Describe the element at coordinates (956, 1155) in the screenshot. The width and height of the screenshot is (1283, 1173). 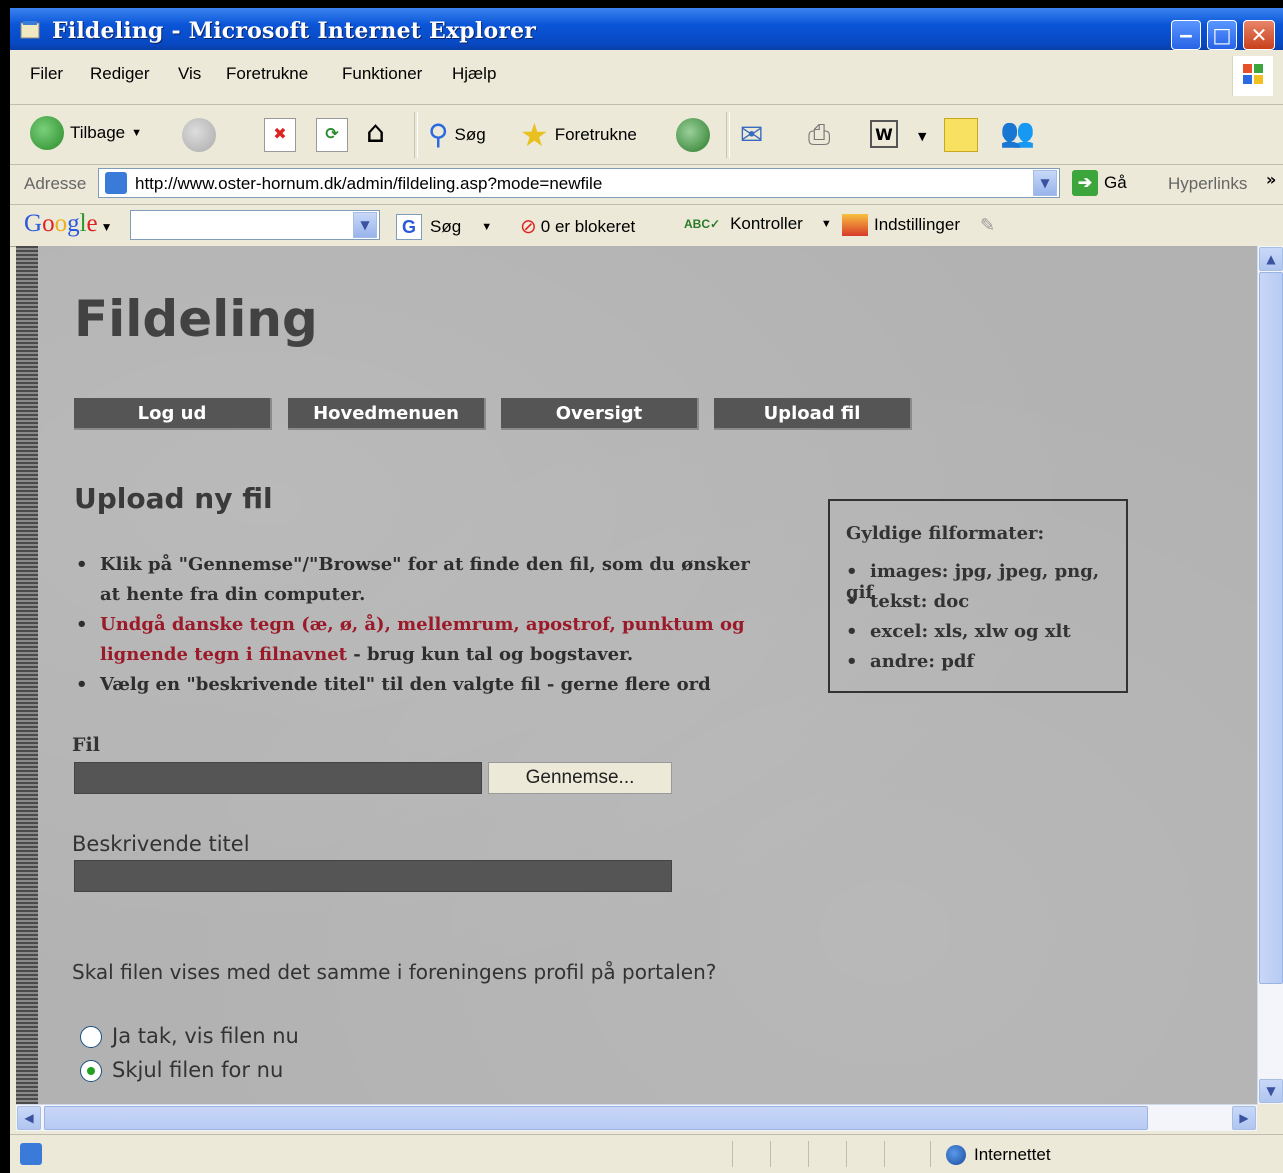
I see `globe-icon` at that location.